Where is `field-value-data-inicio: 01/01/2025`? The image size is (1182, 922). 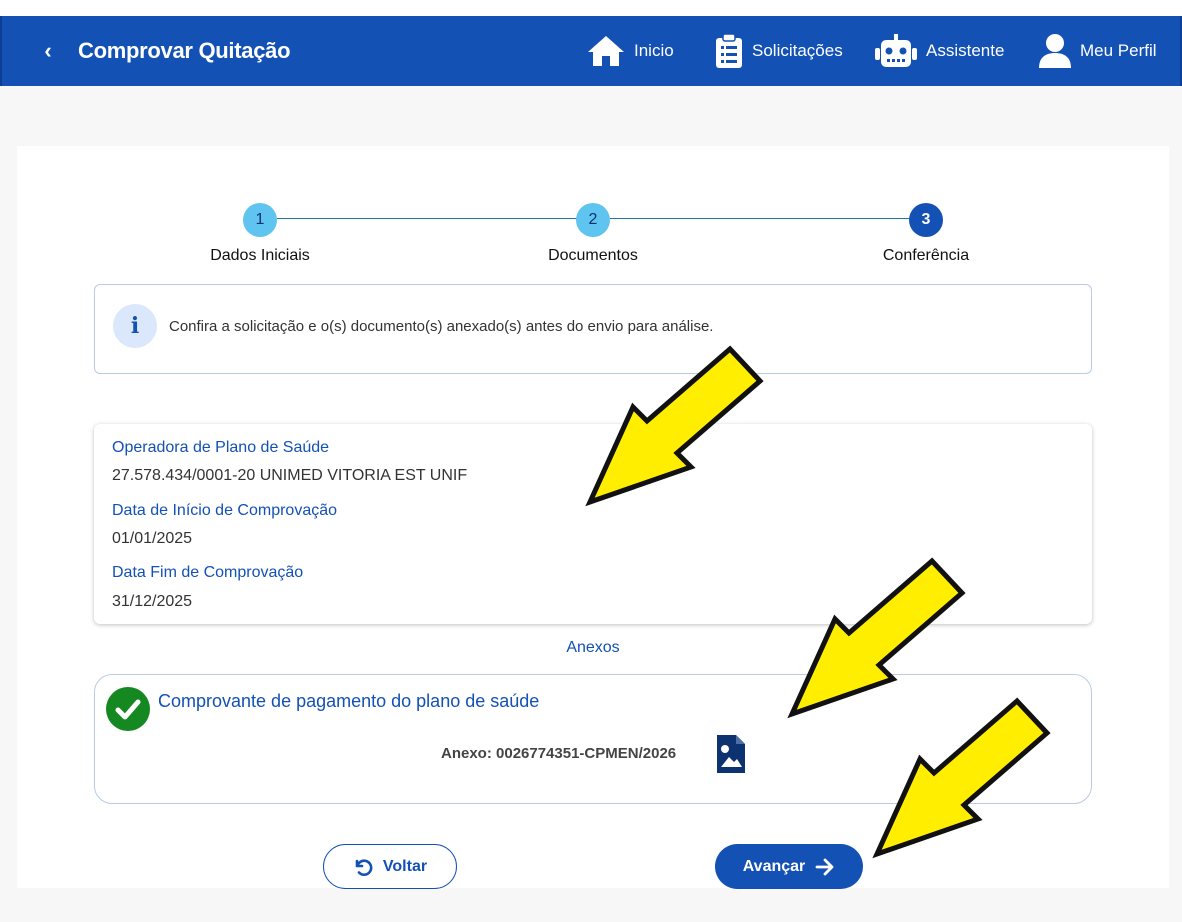
field-value-data-inicio: 01/01/2025 is located at coordinates (152, 538).